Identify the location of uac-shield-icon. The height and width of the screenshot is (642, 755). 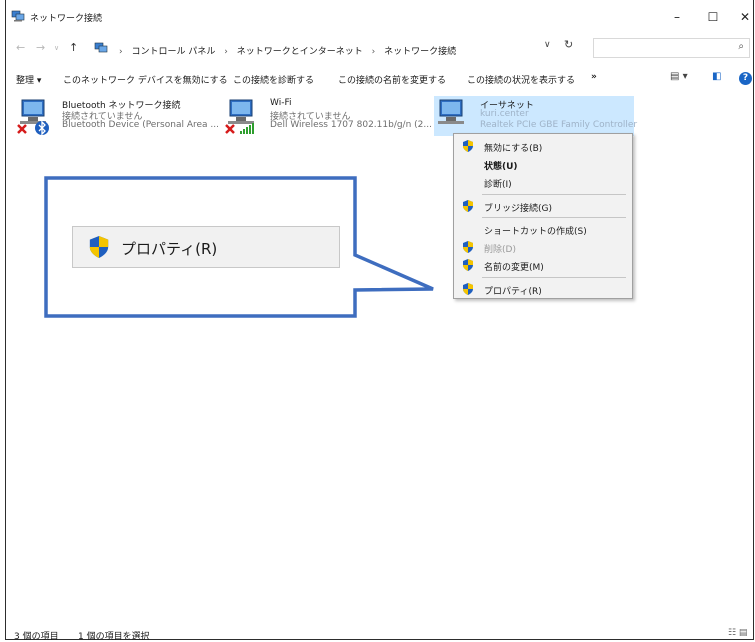
(99, 247).